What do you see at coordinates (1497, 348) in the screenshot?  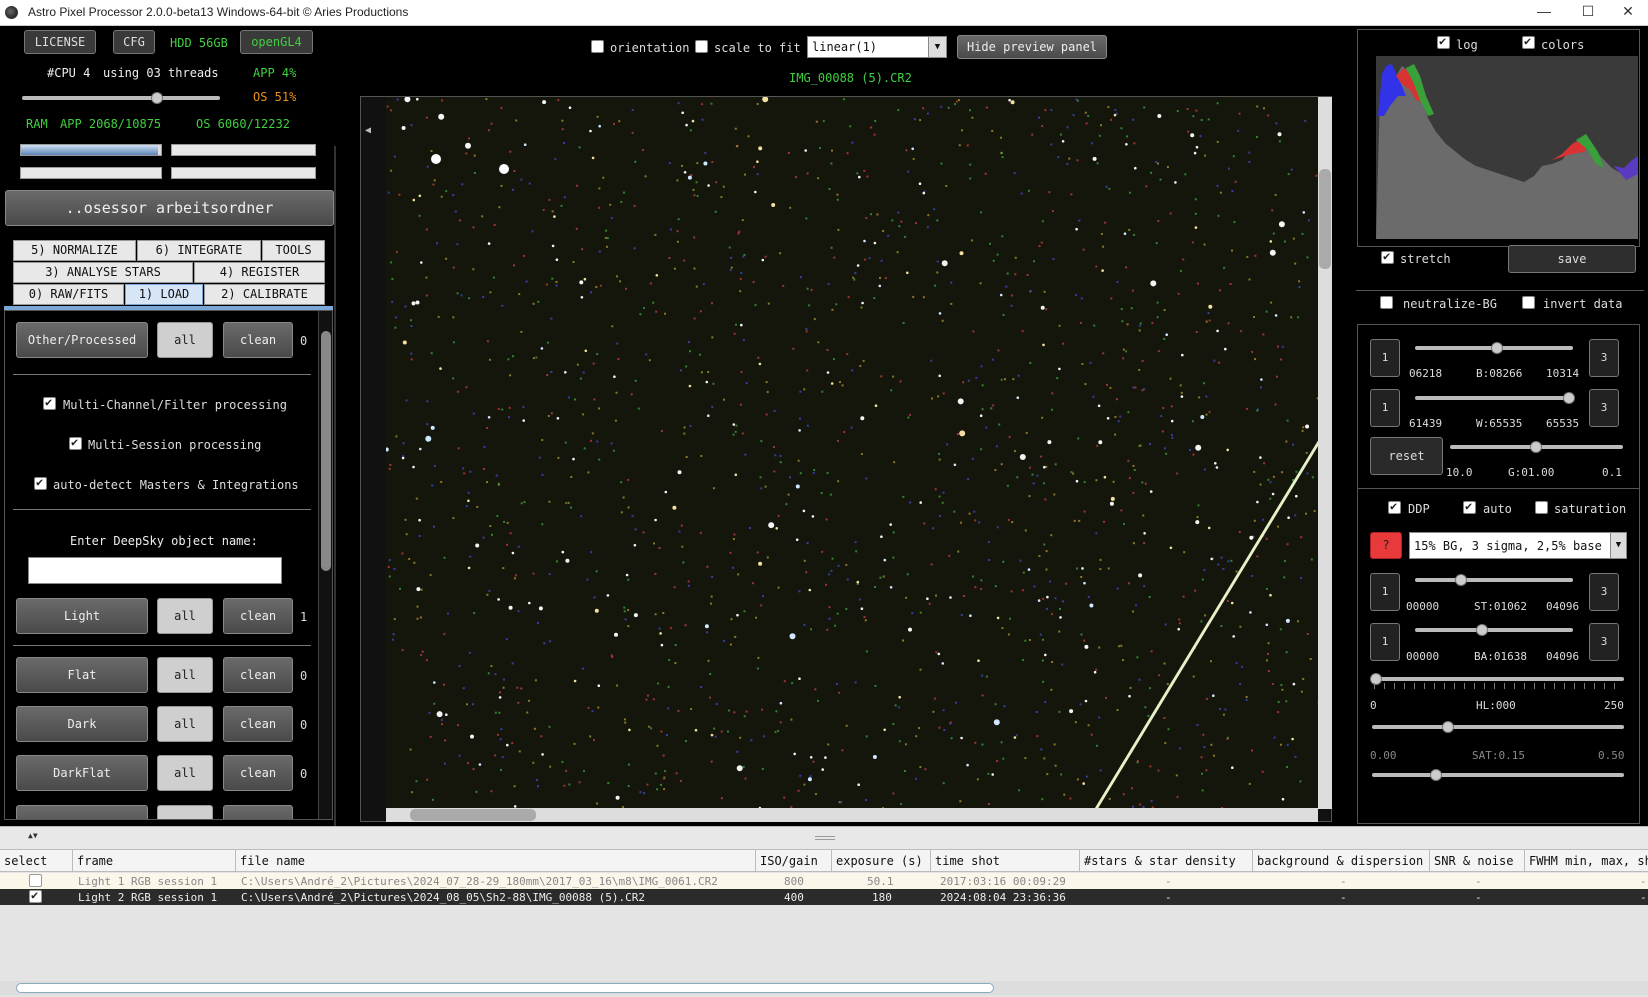 I see `b-slider-knob` at bounding box center [1497, 348].